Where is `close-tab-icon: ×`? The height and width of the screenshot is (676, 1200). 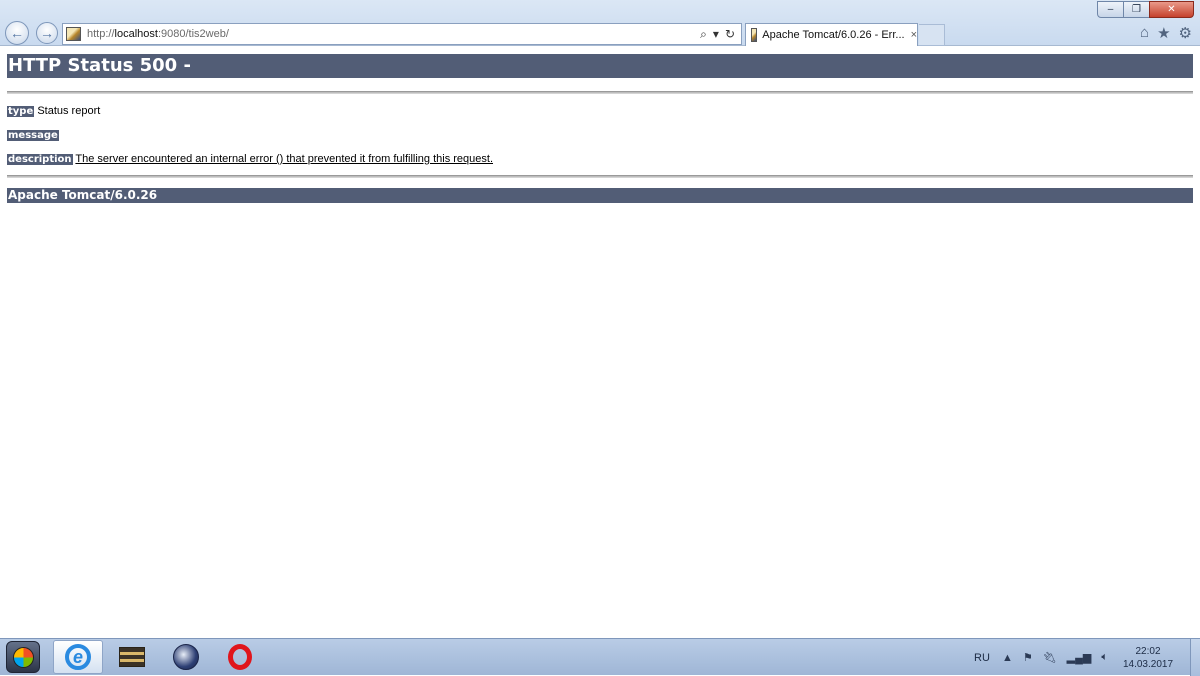 close-tab-icon: × is located at coordinates (914, 35).